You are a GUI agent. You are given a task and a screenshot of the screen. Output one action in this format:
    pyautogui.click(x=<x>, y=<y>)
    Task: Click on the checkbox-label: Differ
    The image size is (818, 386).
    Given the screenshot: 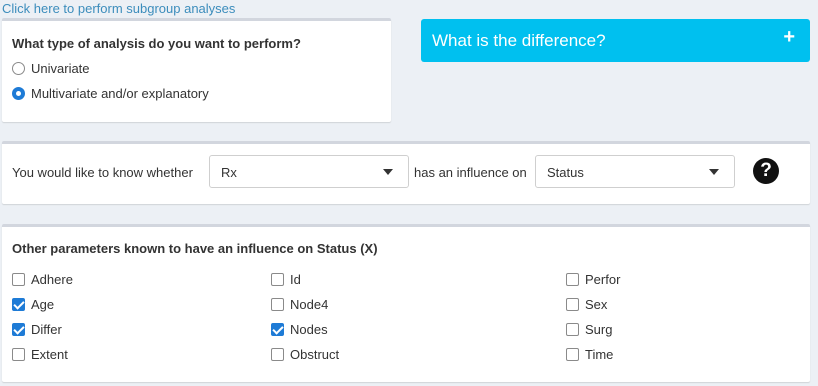 What is the action you would take?
    pyautogui.click(x=46, y=329)
    